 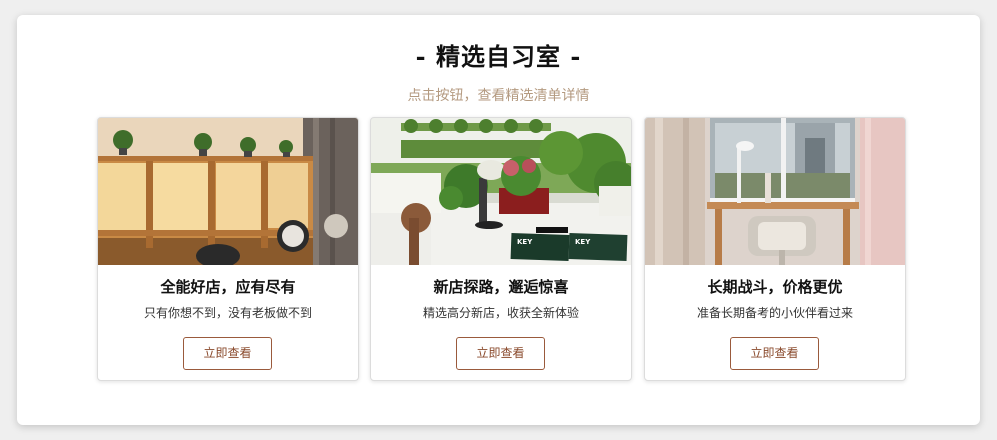 I want to click on card-photo-plants-desk: KEY KEY, so click(x=501, y=191).